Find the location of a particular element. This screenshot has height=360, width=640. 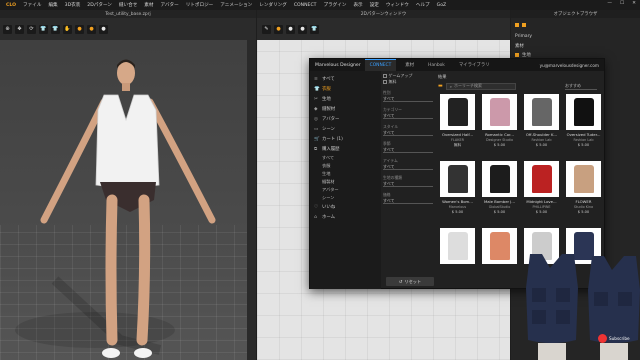

purchased-garment: 衣服 is located at coordinates (345, 166).